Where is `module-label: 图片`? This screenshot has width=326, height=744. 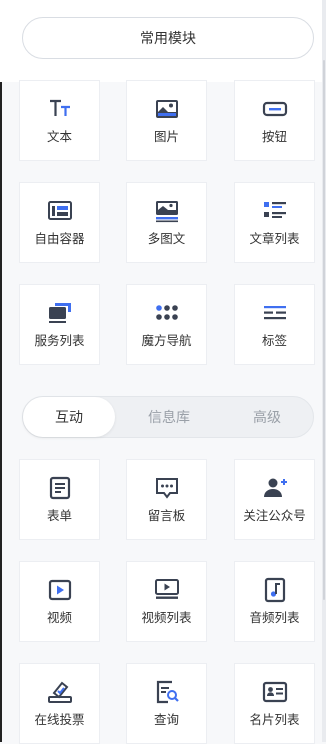
module-label: 图片 is located at coordinates (166, 136).